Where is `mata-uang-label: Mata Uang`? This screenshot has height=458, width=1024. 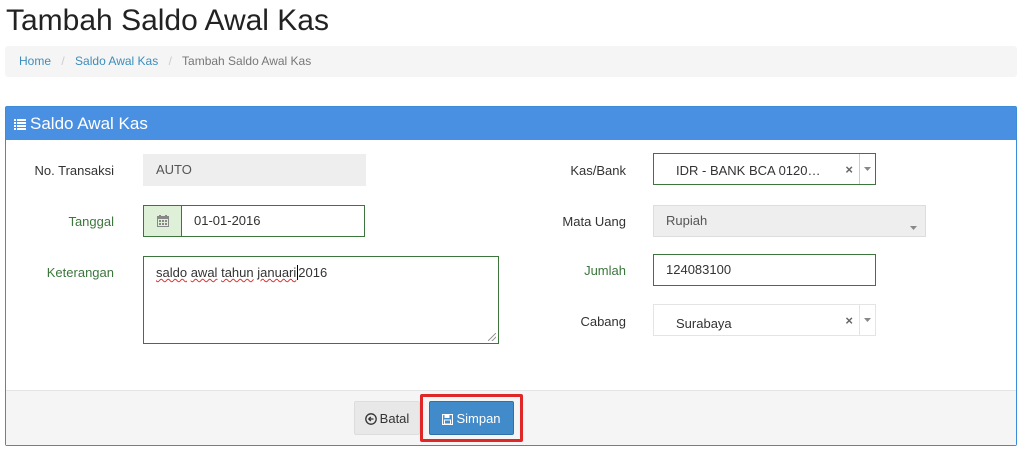 mata-uang-label: Mata Uang is located at coordinates (594, 221).